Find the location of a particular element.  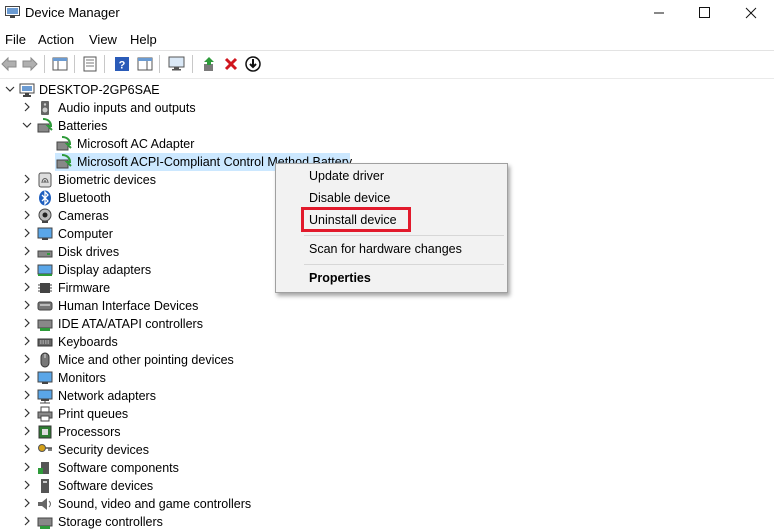

tree-category-monitors: Monitors is located at coordinates (150, 378).